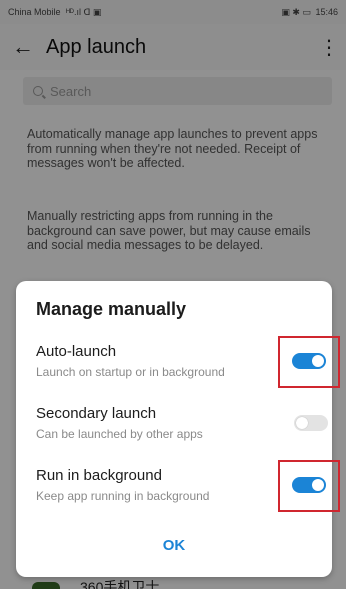 The image size is (346, 589). I want to click on secondary-launch-toggle, so click(311, 423).